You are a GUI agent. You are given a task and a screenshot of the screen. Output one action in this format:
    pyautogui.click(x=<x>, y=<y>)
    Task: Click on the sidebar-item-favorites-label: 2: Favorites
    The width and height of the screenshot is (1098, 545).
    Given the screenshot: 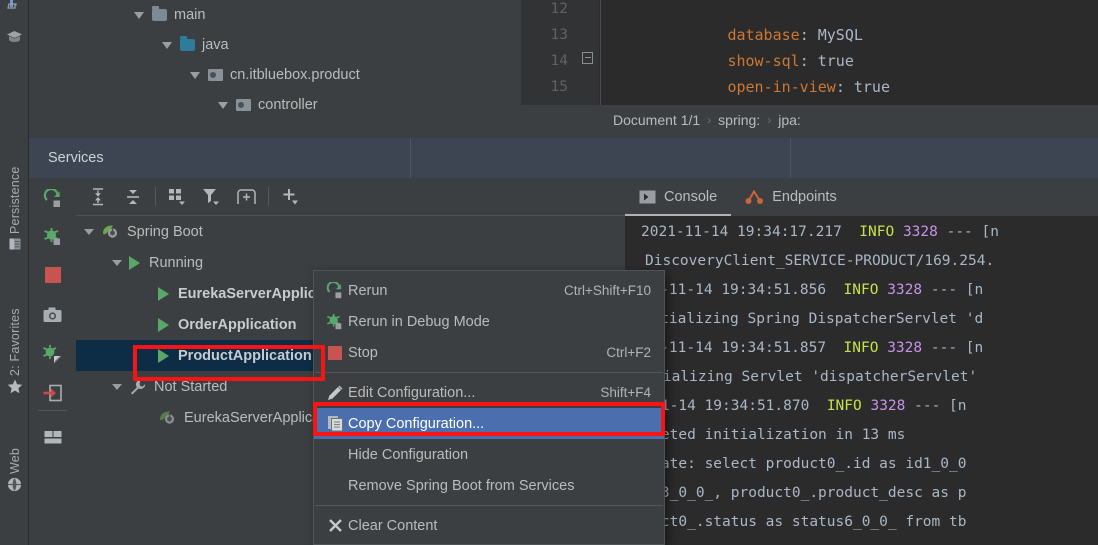 What is the action you would take?
    pyautogui.click(x=14, y=342)
    